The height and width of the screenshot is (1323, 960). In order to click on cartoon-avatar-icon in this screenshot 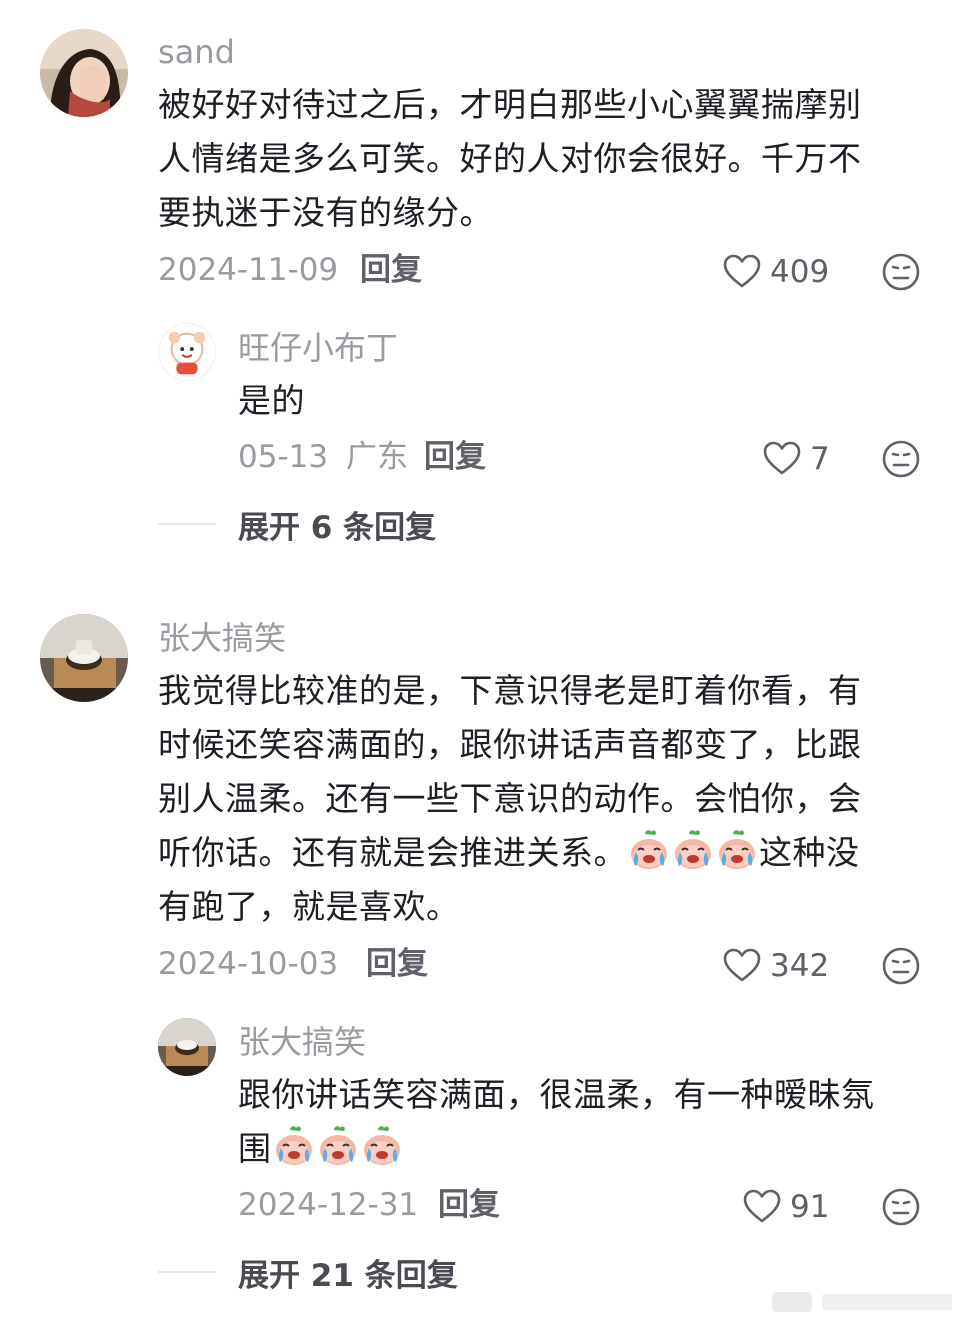, I will do `click(187, 352)`.